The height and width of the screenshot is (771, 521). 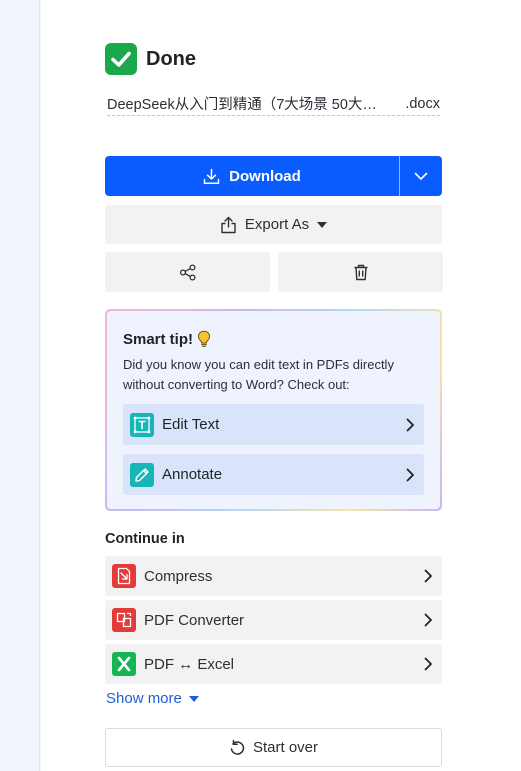 I want to click on share-button, so click(x=187, y=272).